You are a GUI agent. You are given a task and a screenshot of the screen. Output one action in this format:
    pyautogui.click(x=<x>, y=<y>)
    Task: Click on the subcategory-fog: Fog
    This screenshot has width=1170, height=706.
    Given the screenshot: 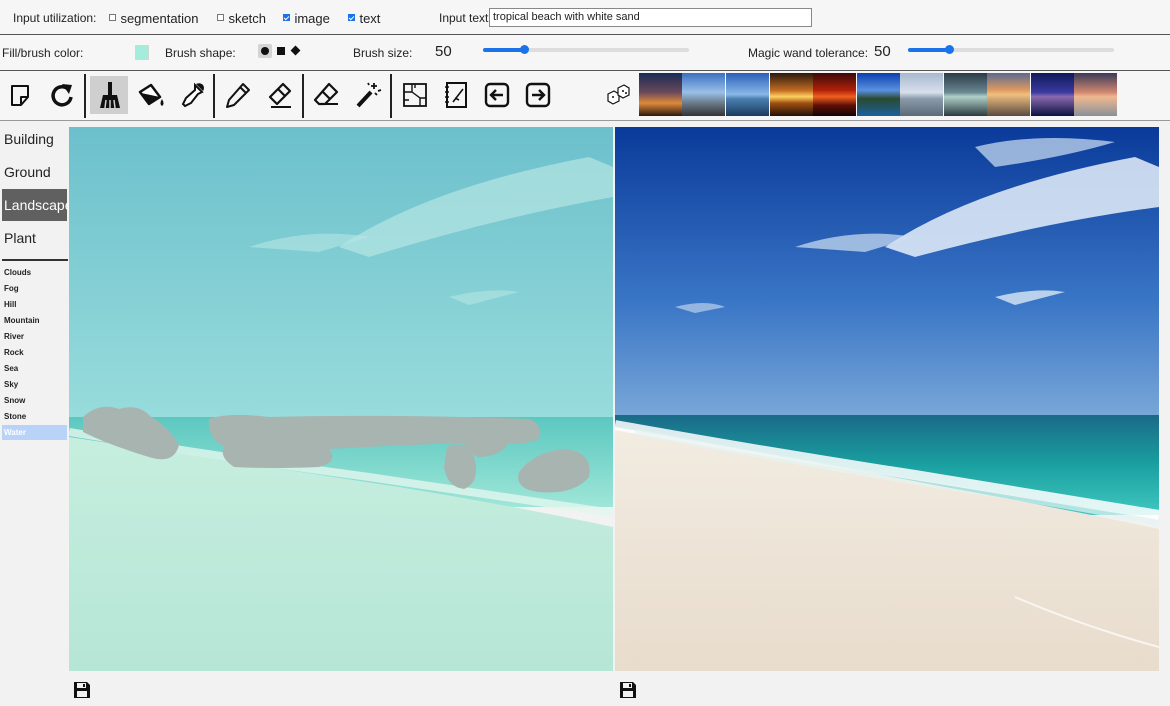 What is the action you would take?
    pyautogui.click(x=34, y=288)
    